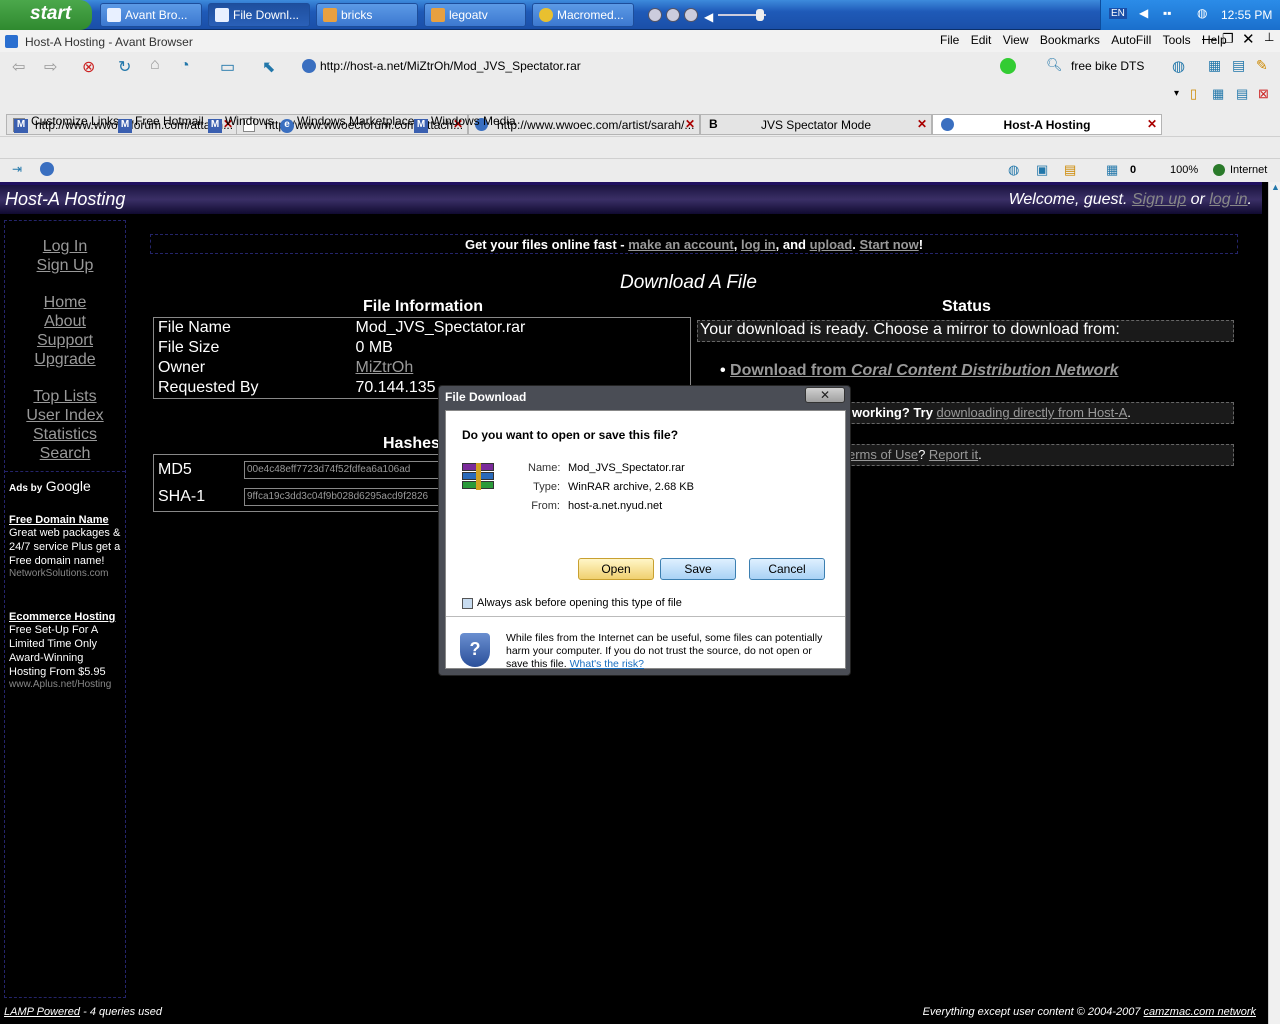 This screenshot has height=1024, width=1280. Describe the element at coordinates (825, 395) in the screenshot. I see `dialog-close-button: ✕` at that location.